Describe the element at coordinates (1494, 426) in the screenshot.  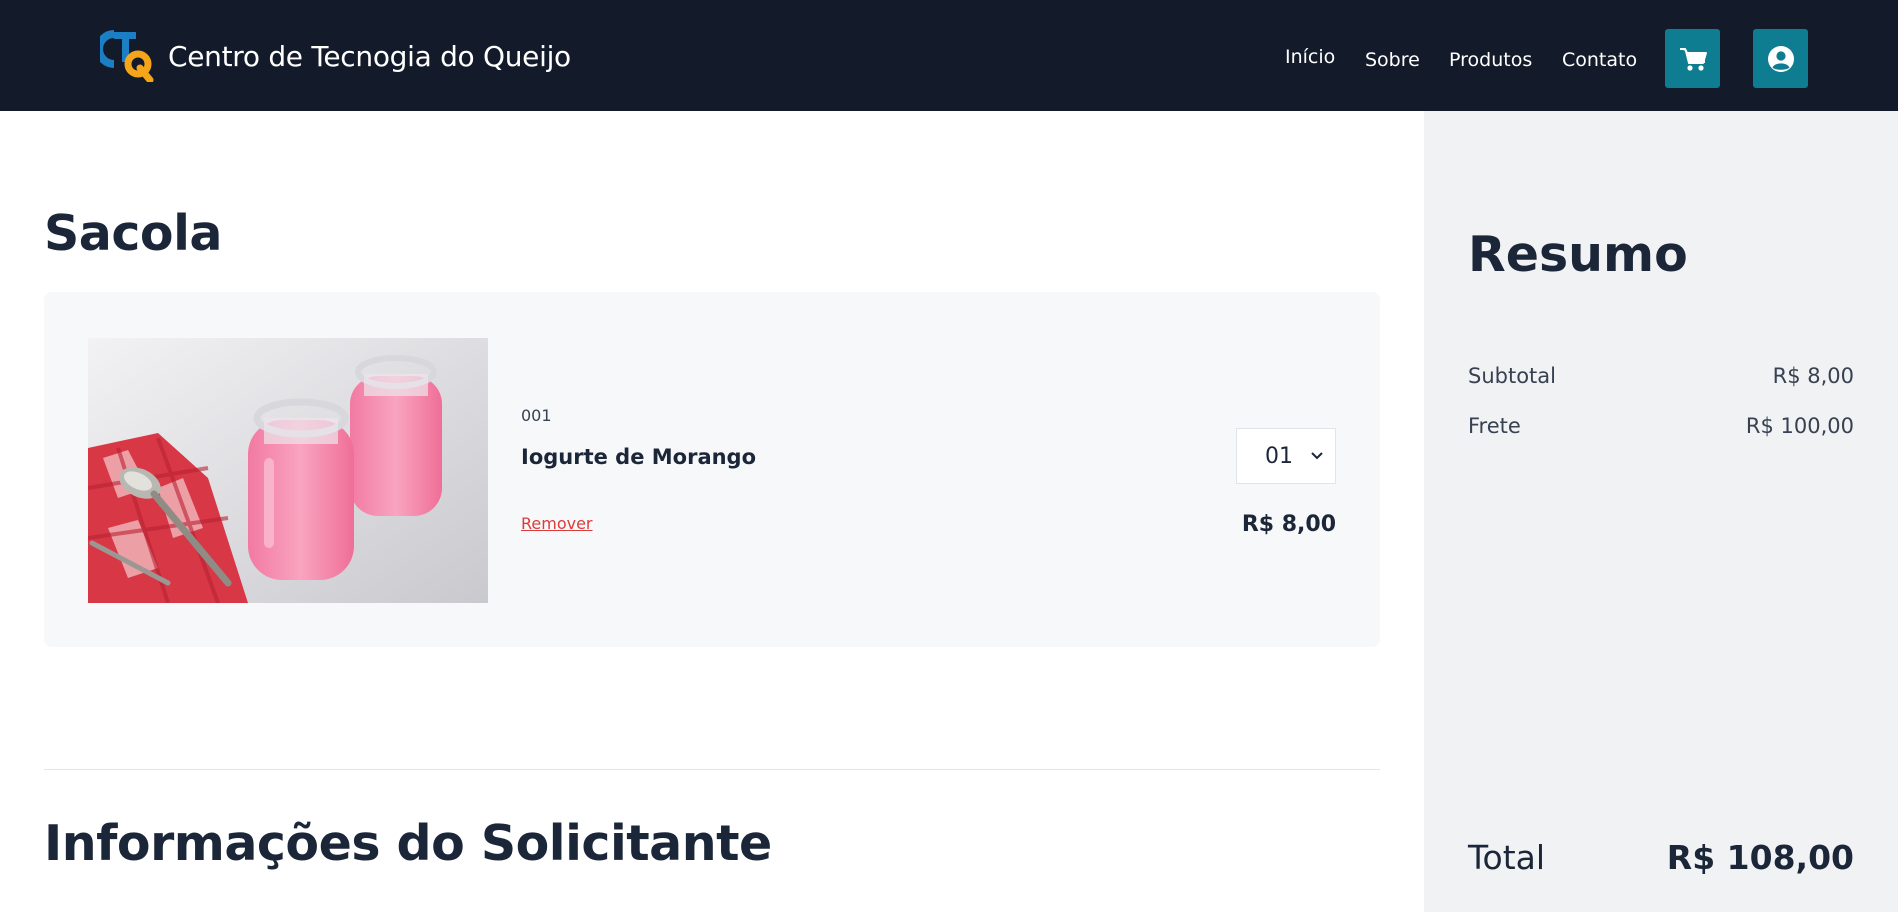
I see `shipping-label: Frete` at that location.